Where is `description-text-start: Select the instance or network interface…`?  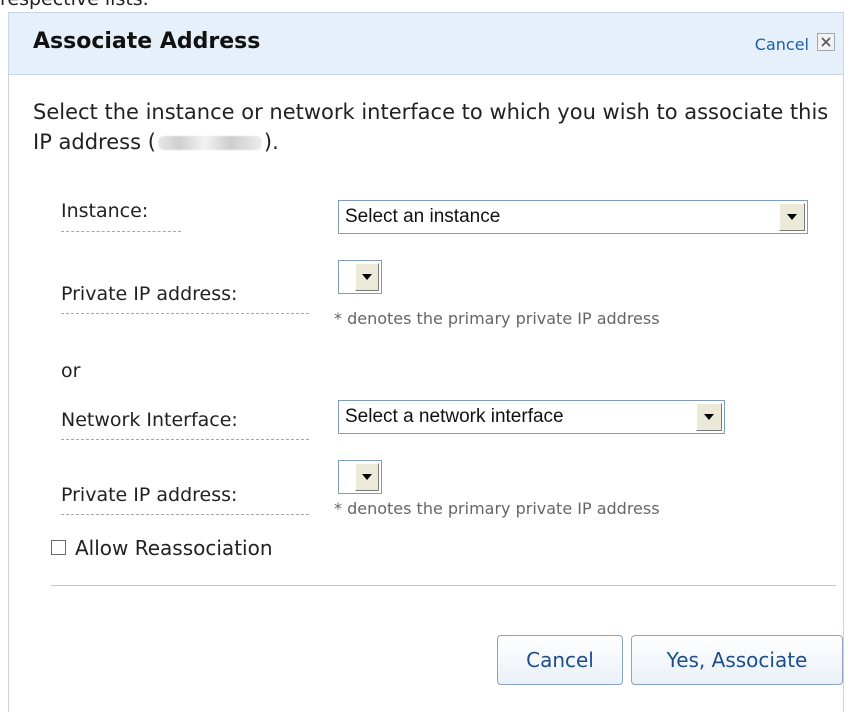
description-text-start: Select the instance or network interface… is located at coordinates (431, 127).